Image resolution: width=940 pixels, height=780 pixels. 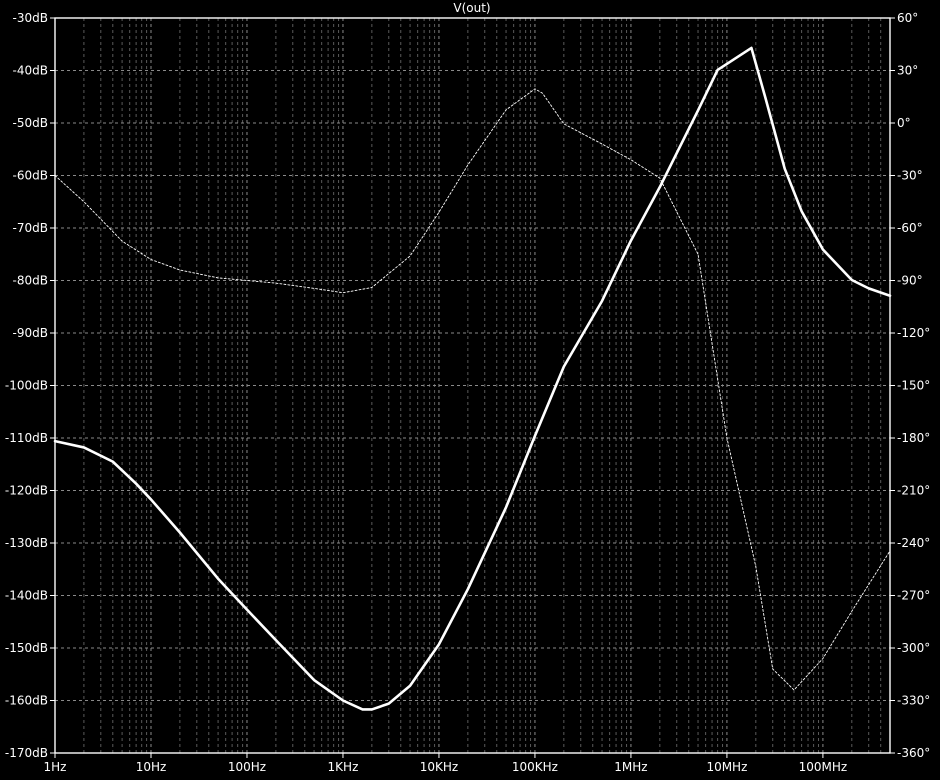 I want to click on y-right-tick-label: -360°, so click(x=913, y=753).